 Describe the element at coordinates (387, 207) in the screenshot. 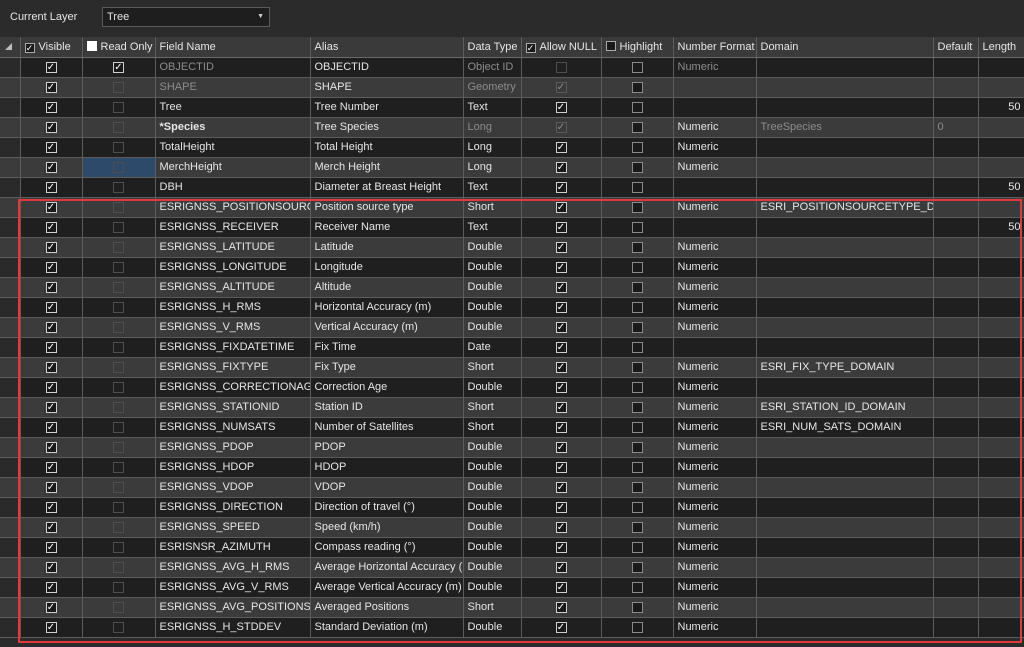

I see `alias-cell: Position source type` at that location.